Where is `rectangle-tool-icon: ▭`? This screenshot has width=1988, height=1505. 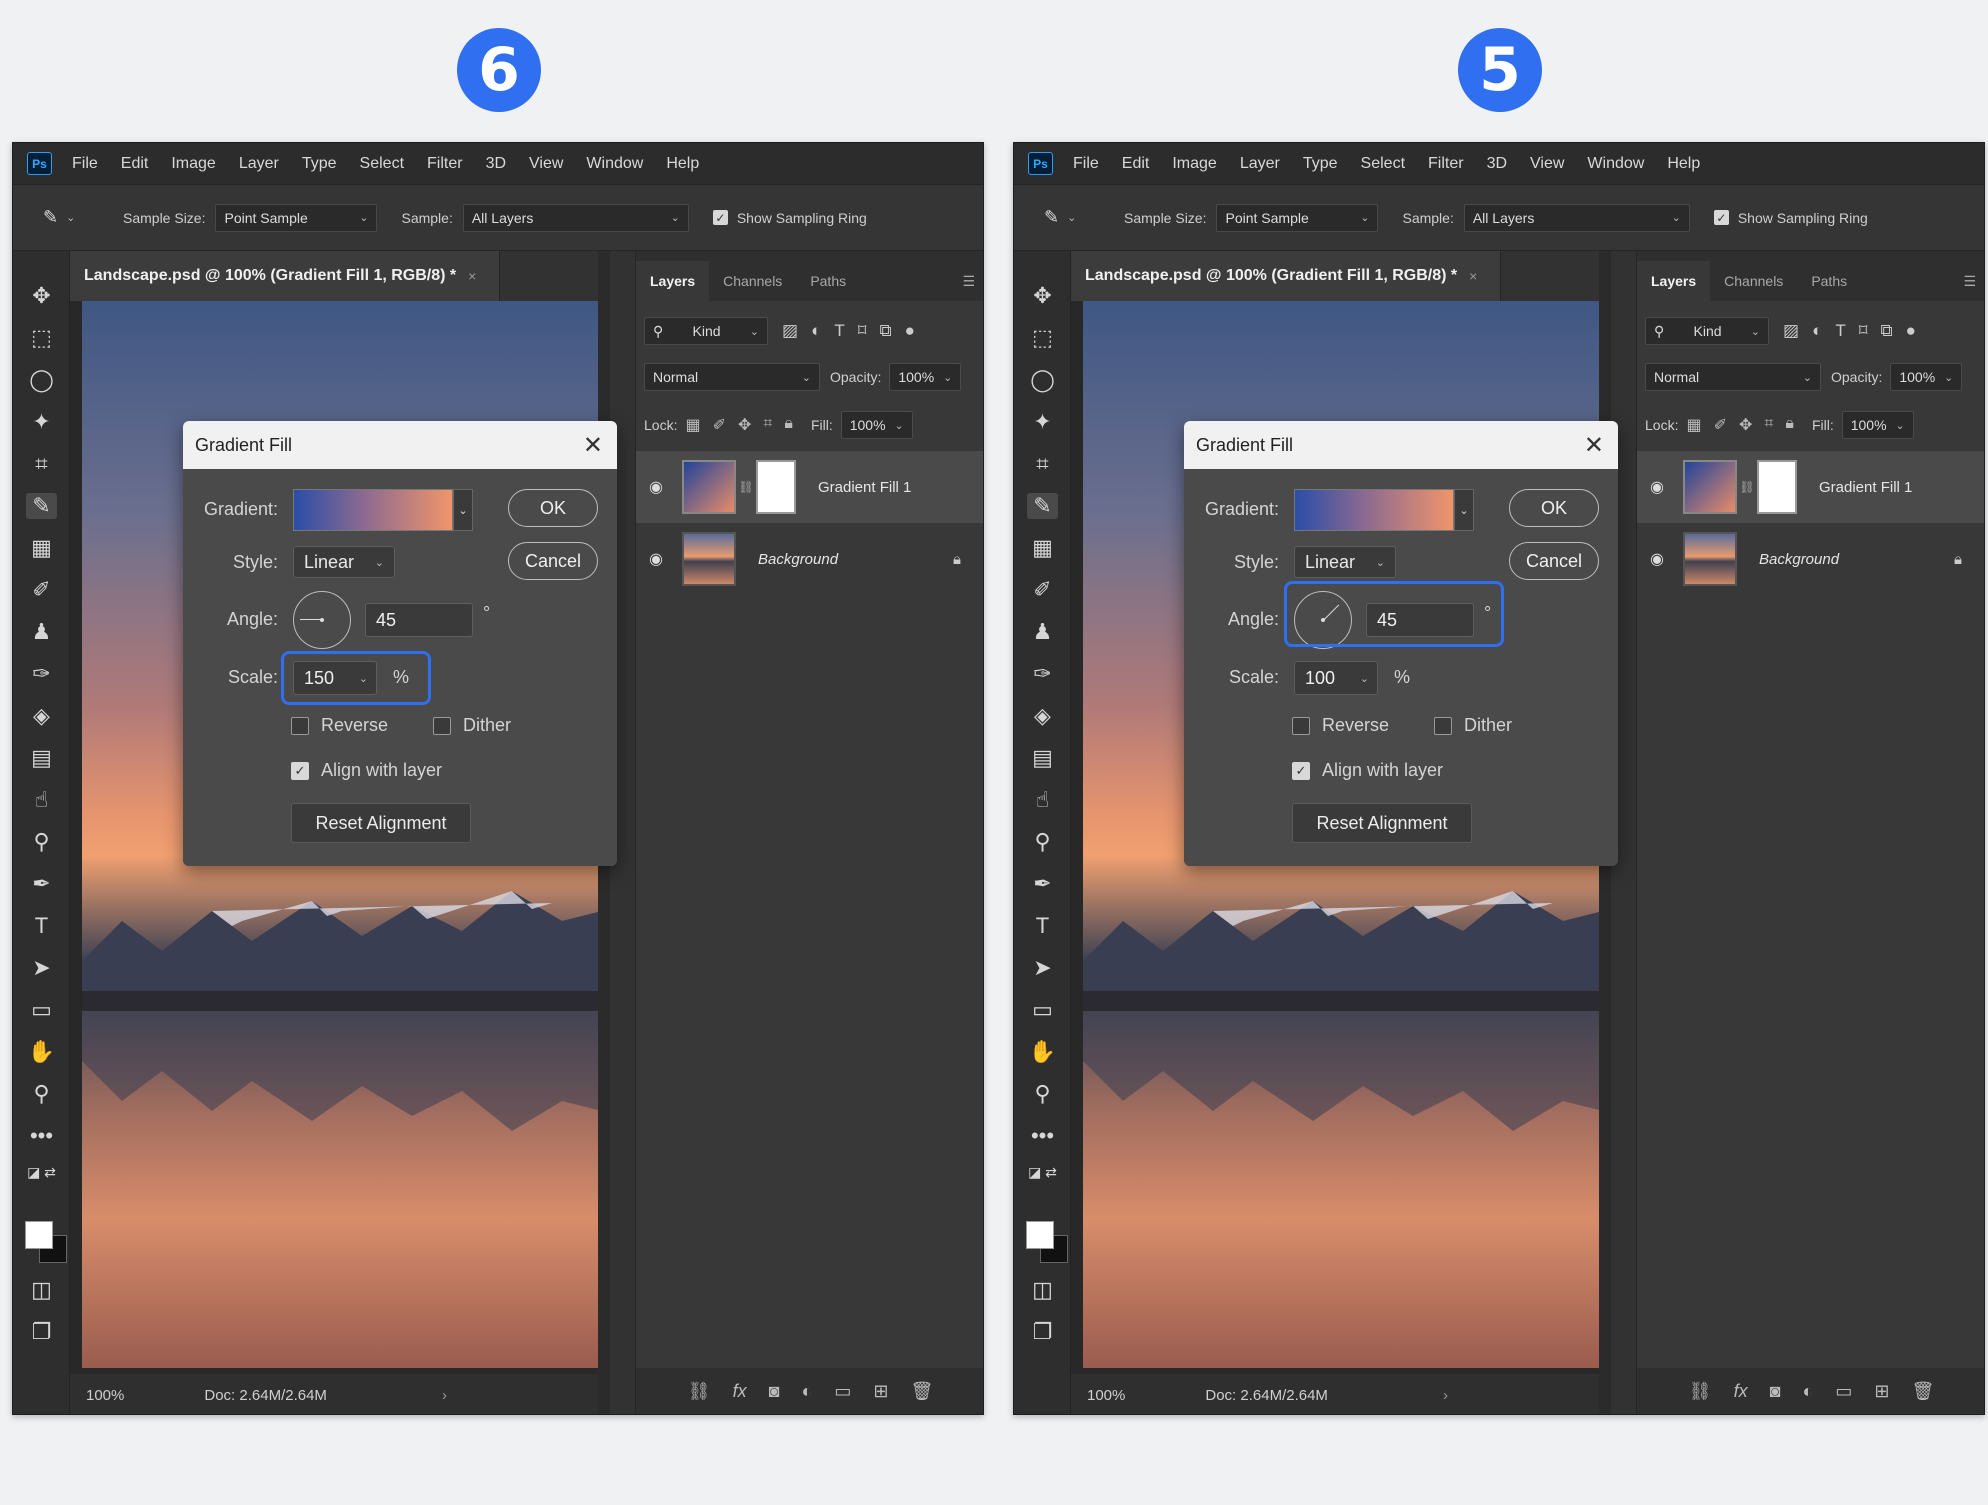
rectangle-tool-icon: ▭ is located at coordinates (41, 1010).